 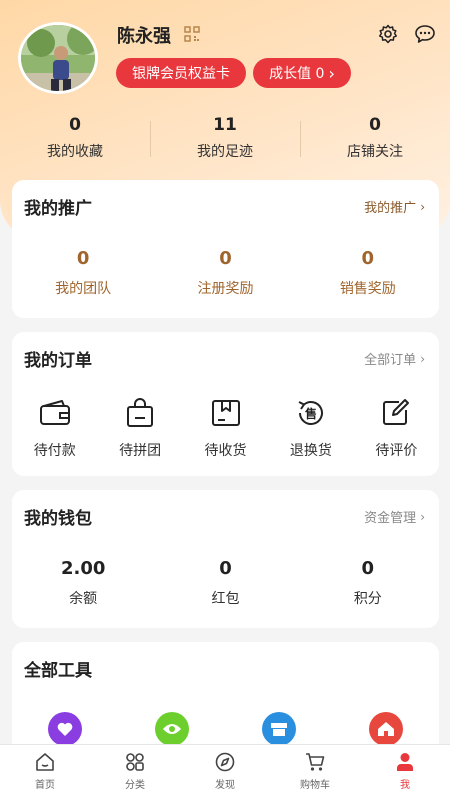 I want to click on user-icon, so click(x=405, y=762).